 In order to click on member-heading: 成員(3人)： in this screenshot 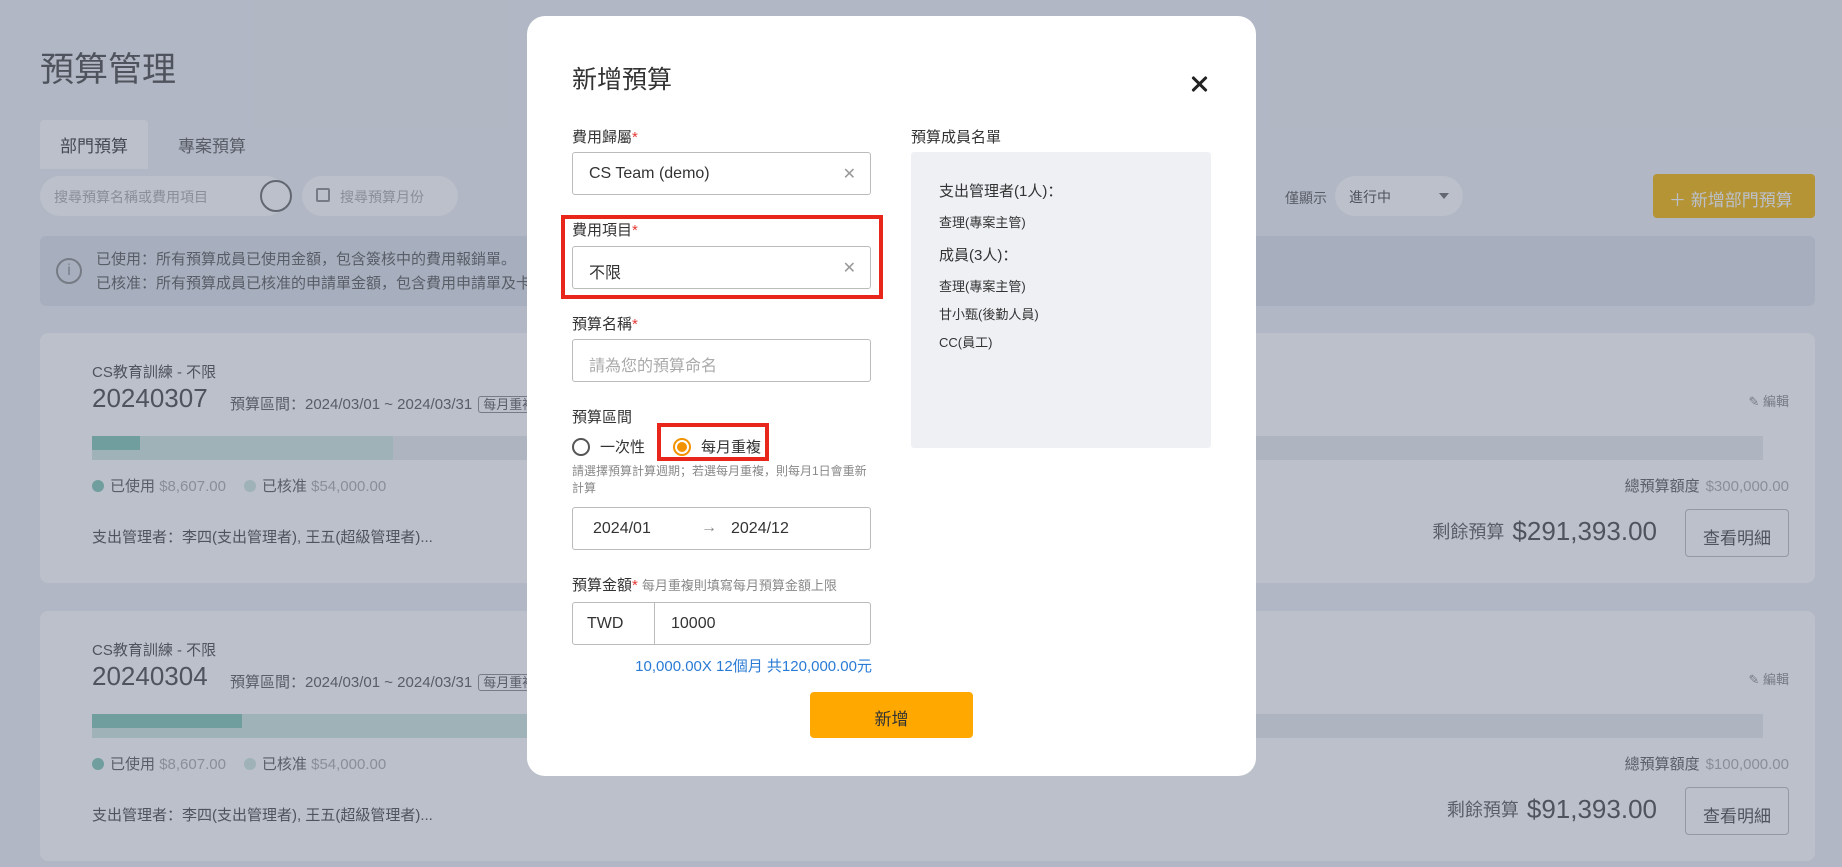, I will do `click(978, 255)`.